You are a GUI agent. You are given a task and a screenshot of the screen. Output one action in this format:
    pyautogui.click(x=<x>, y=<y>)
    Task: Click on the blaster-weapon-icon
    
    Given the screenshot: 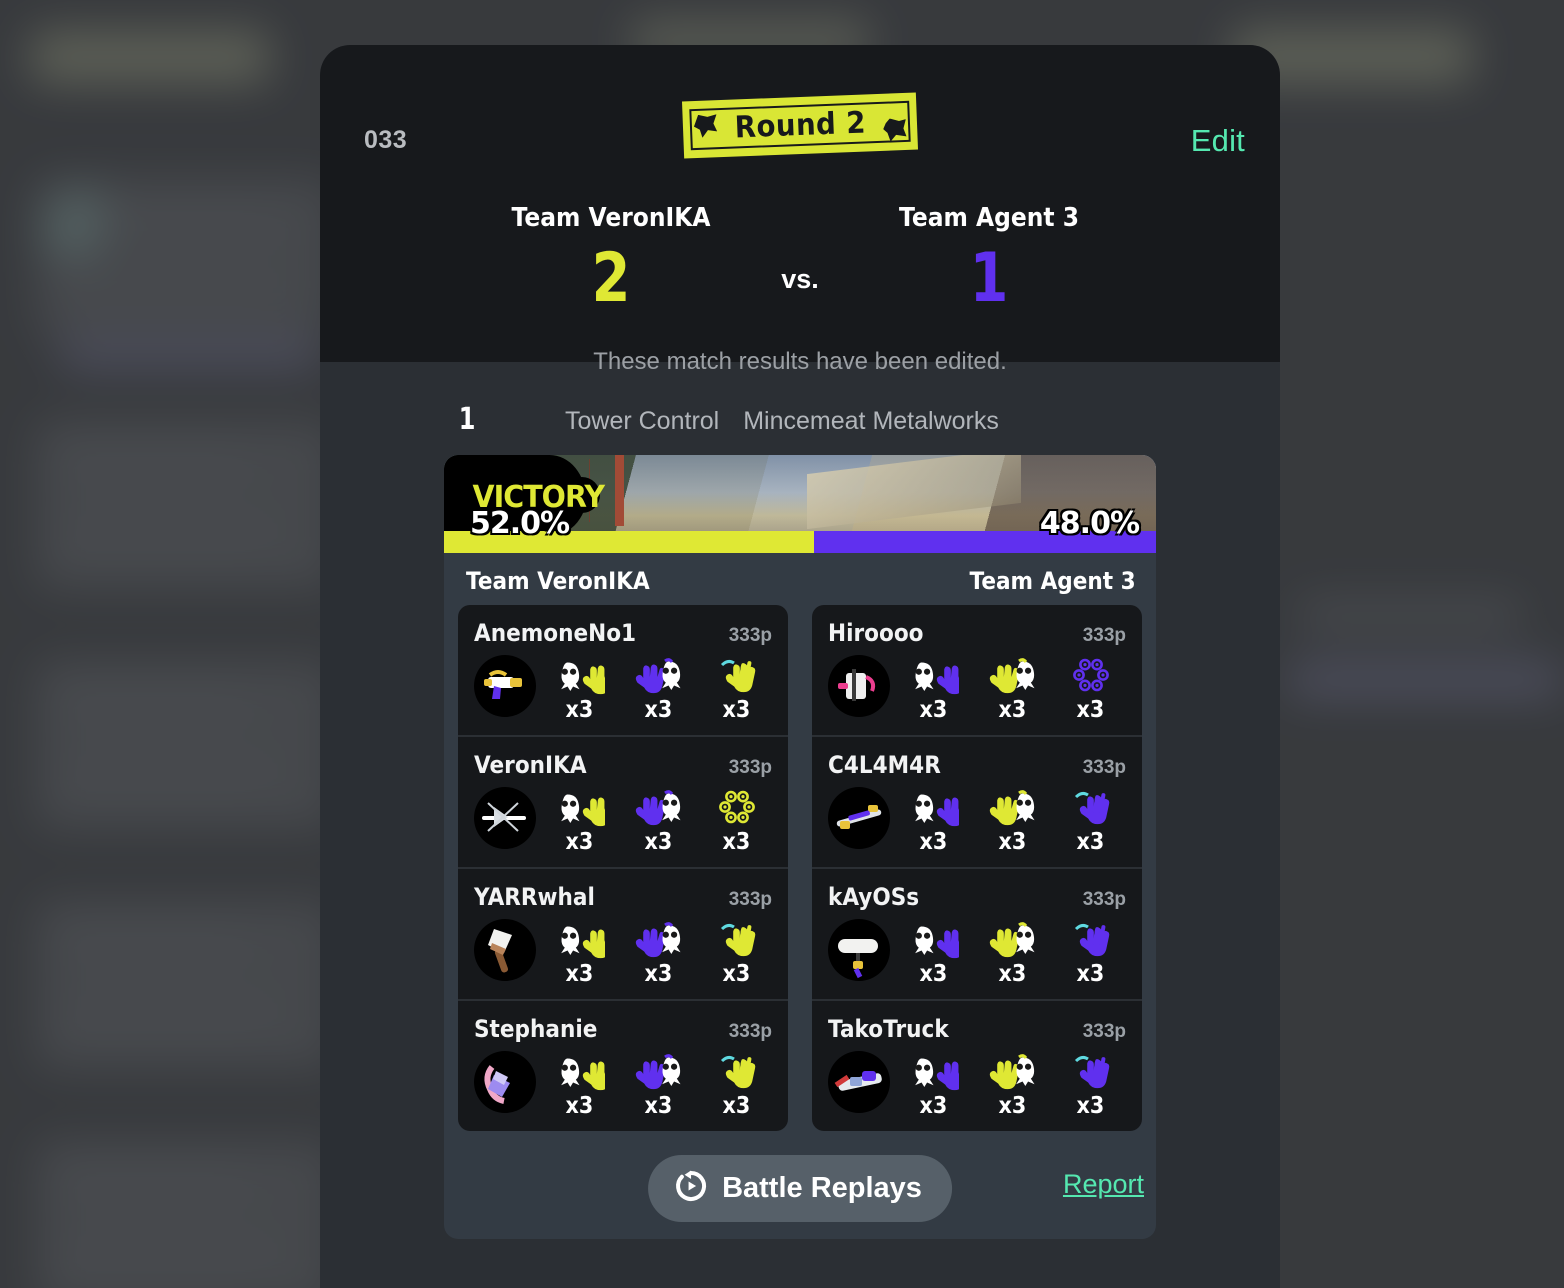 What is the action you would take?
    pyautogui.click(x=859, y=818)
    